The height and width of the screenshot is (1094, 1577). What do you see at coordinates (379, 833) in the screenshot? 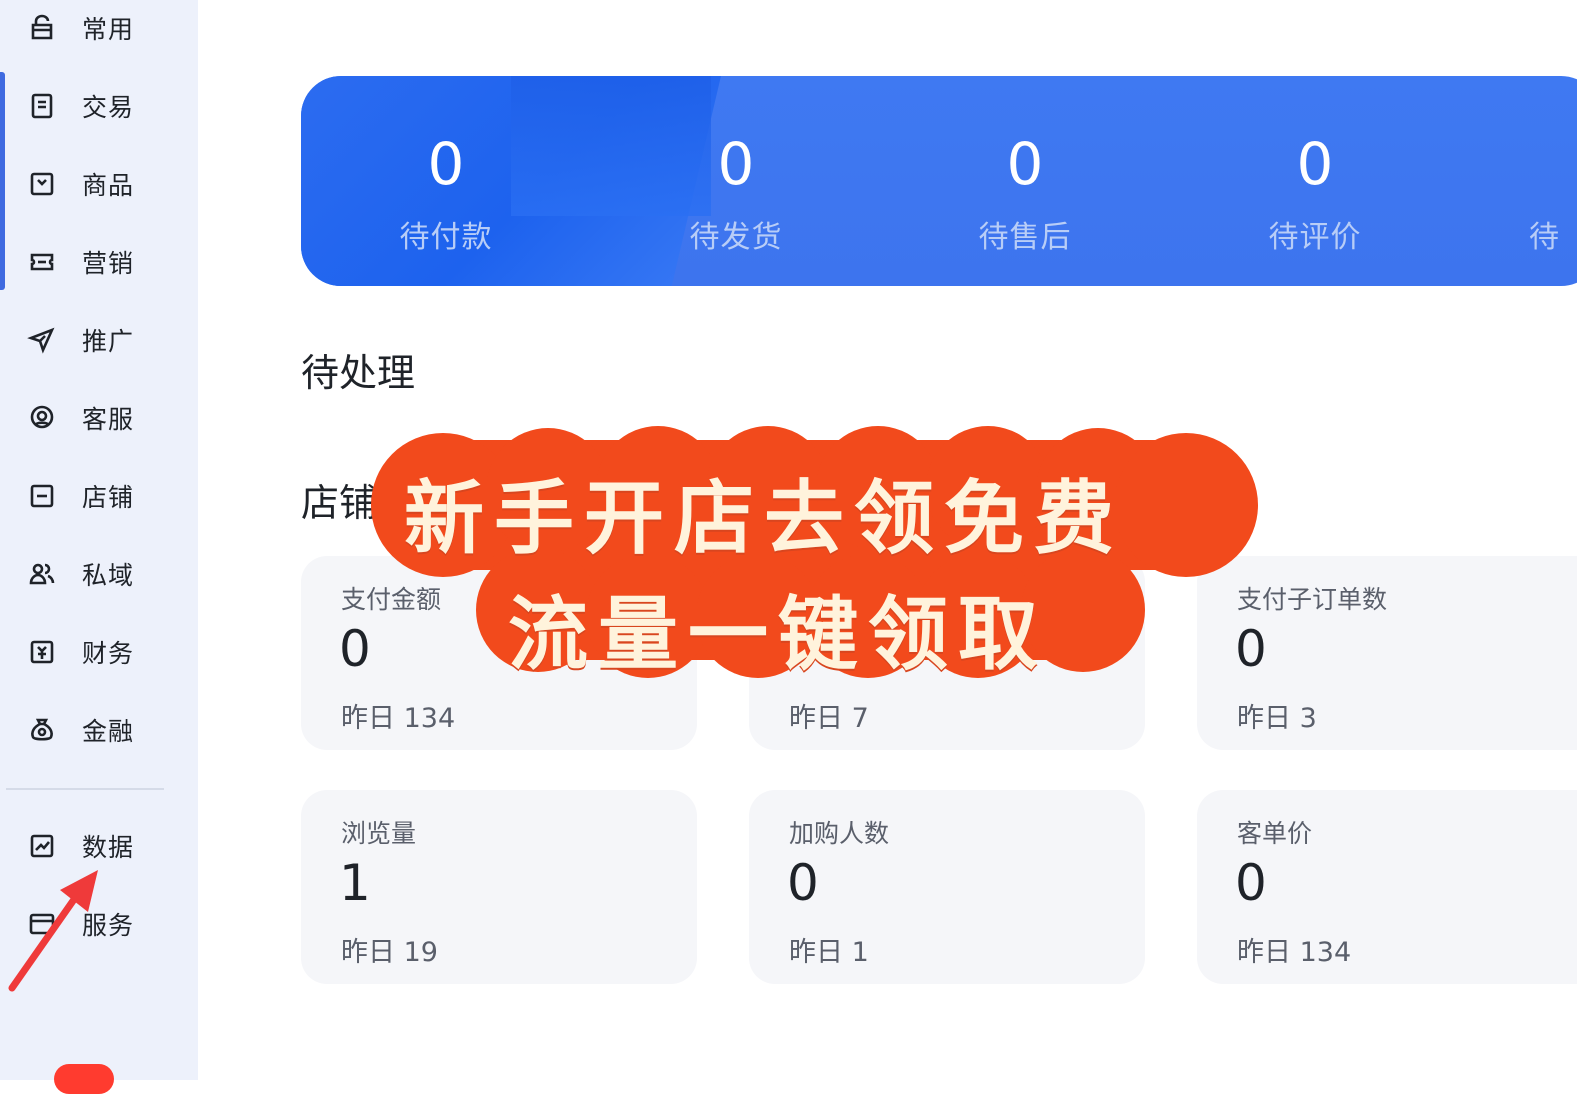
I see `metric-label: 浏览量` at bounding box center [379, 833].